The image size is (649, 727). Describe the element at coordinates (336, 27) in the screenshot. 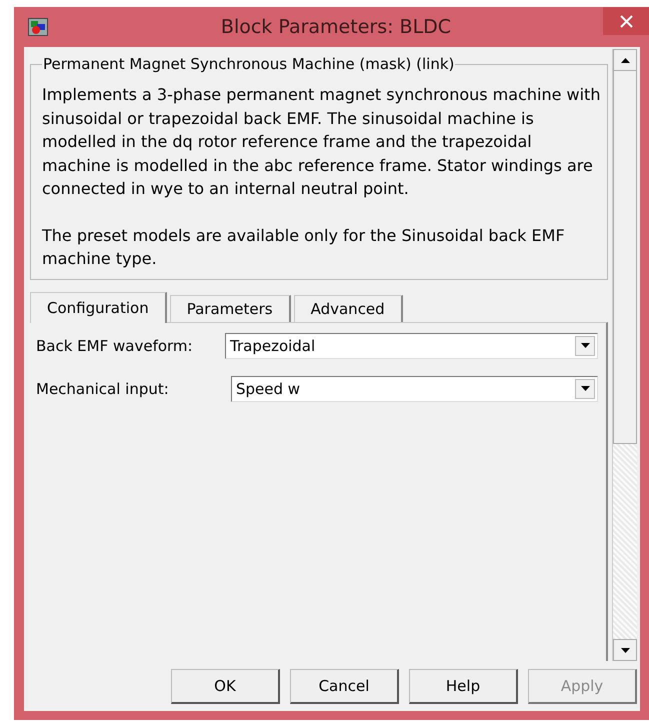

I see `window-title: Block Parameters: BLDC` at that location.